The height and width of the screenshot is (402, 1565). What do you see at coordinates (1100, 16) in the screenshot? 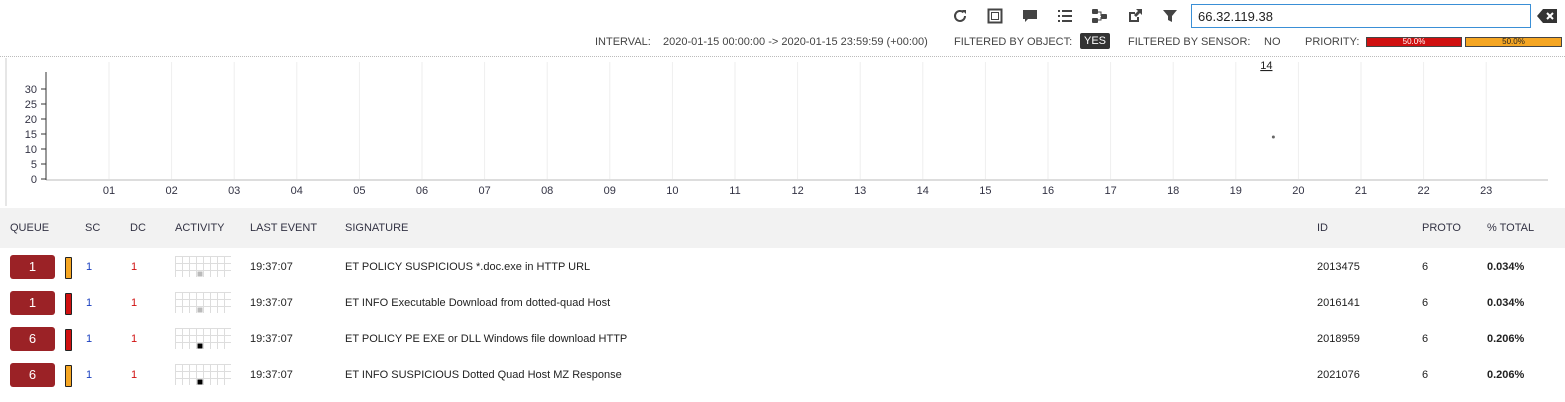
I see `share-icon` at bounding box center [1100, 16].